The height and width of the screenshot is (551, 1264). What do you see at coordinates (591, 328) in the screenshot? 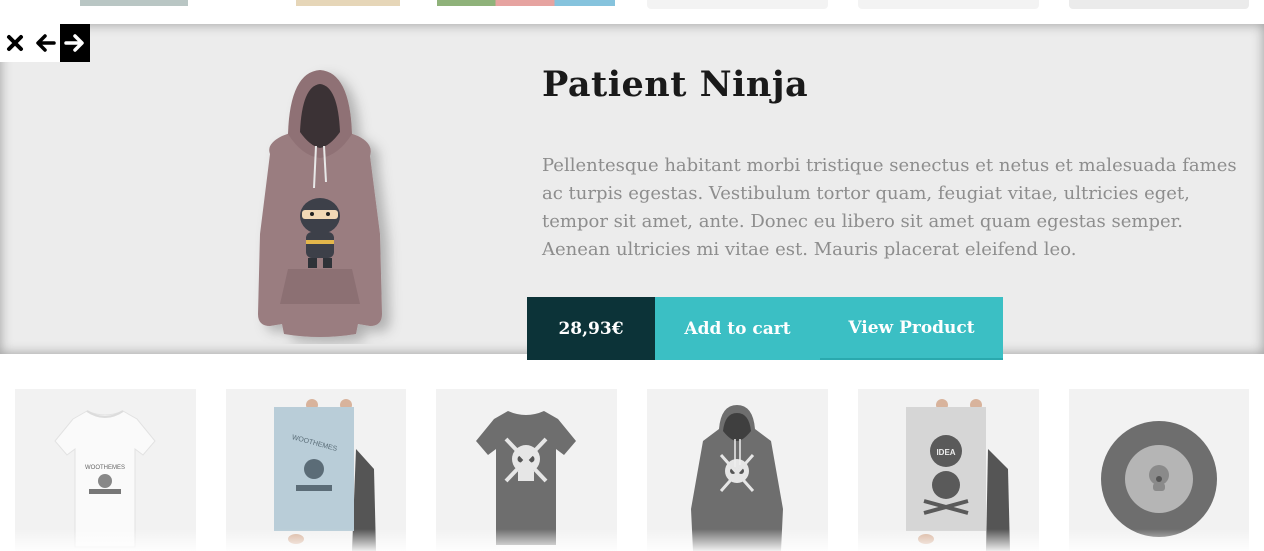
I see `price-badge: 28,93€` at bounding box center [591, 328].